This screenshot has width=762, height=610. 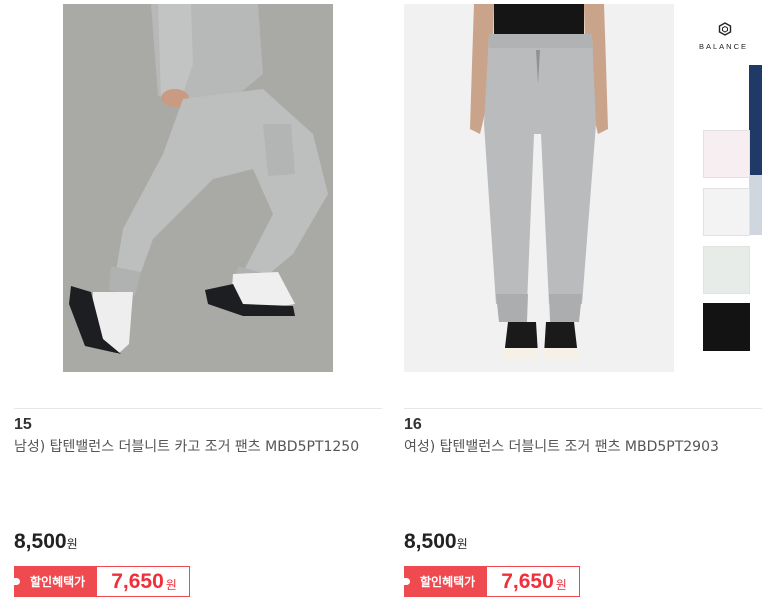 I want to click on product-card-partial: BALANCE, so click(x=729, y=305).